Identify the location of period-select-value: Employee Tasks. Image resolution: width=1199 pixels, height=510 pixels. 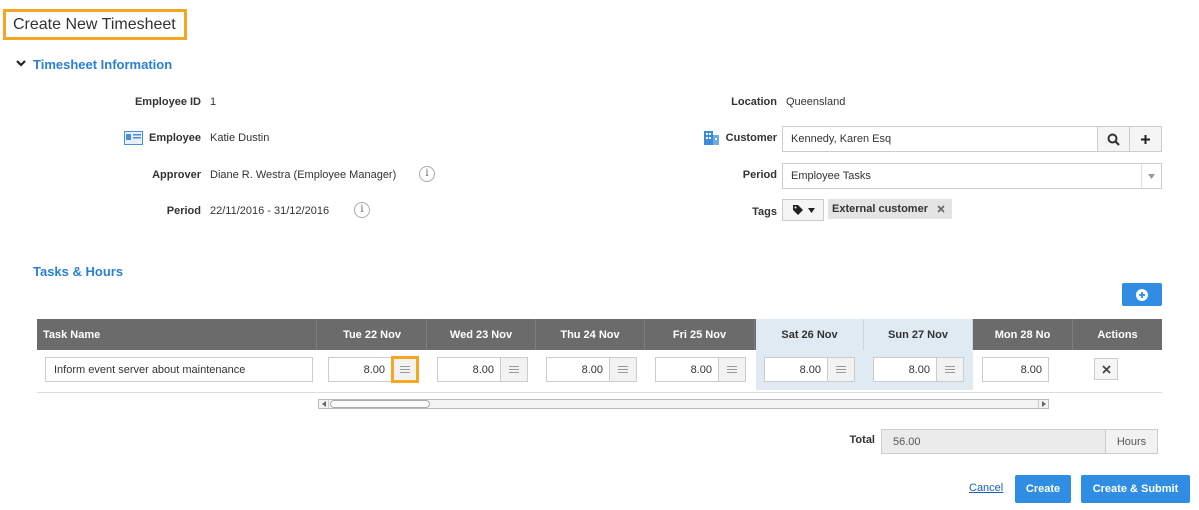
(831, 176).